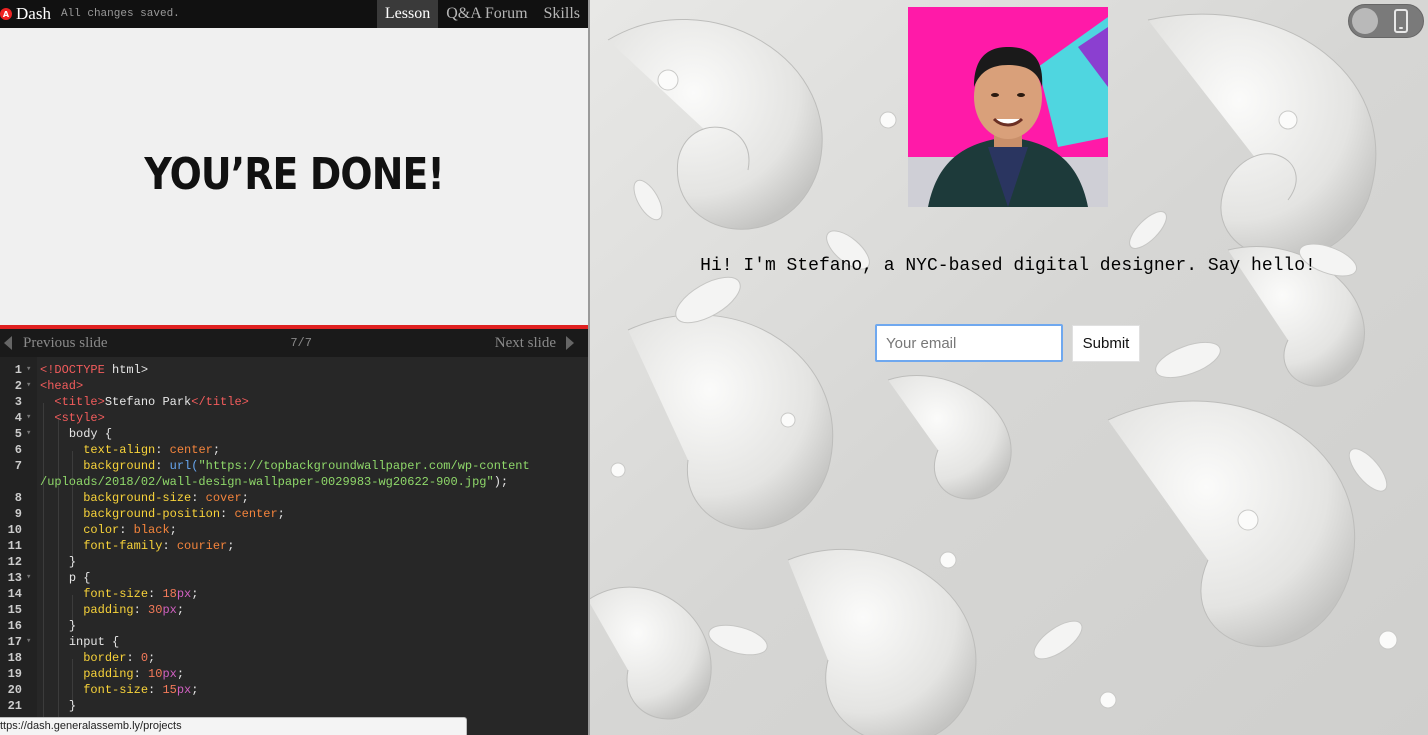 The width and height of the screenshot is (1428, 735). Describe the element at coordinates (151, 530) in the screenshot. I see `code-token: black` at that location.